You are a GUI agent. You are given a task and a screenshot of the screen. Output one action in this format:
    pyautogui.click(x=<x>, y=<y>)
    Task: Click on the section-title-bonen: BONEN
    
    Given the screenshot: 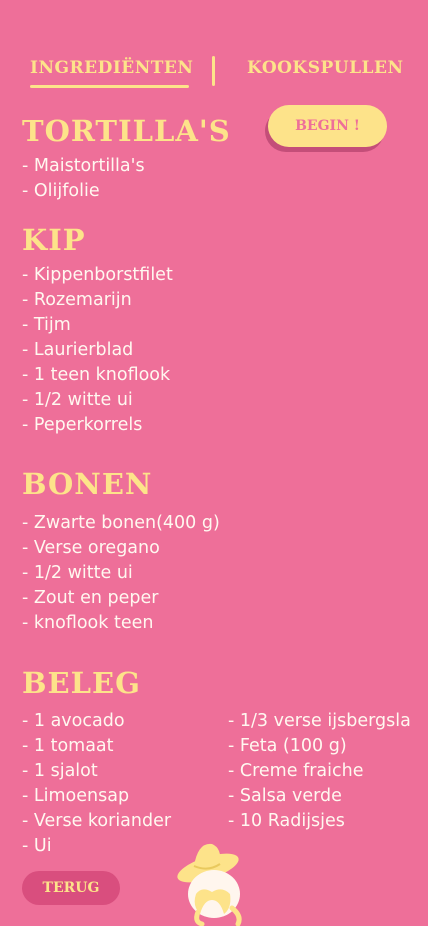 What is the action you would take?
    pyautogui.click(x=87, y=484)
    